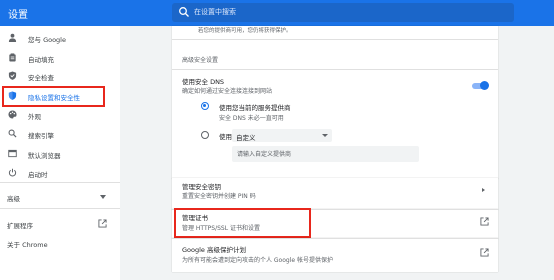 This screenshot has height=280, width=554. I want to click on advanced-security-heading: 高级安全设置, so click(200, 60).